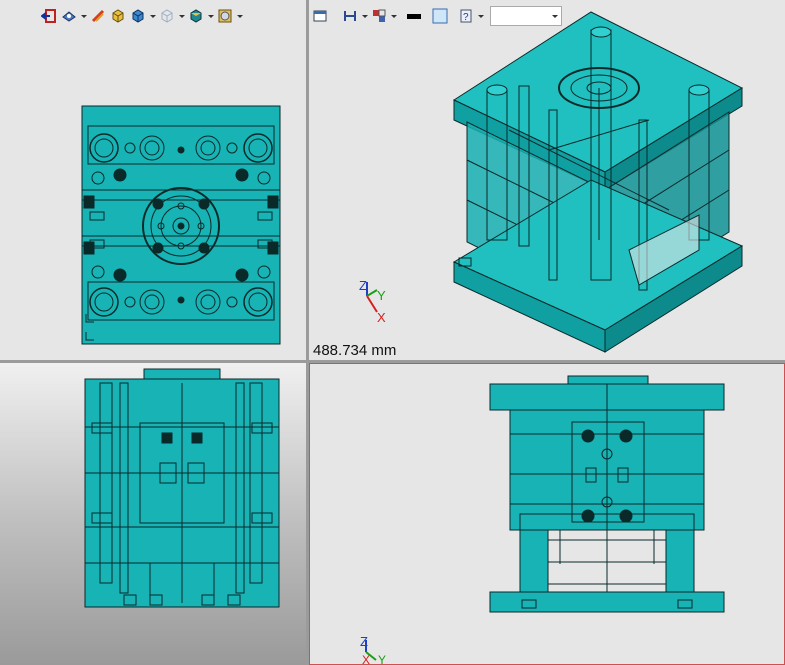 The height and width of the screenshot is (665, 785). I want to click on svg-text: Y, so click(382, 658).